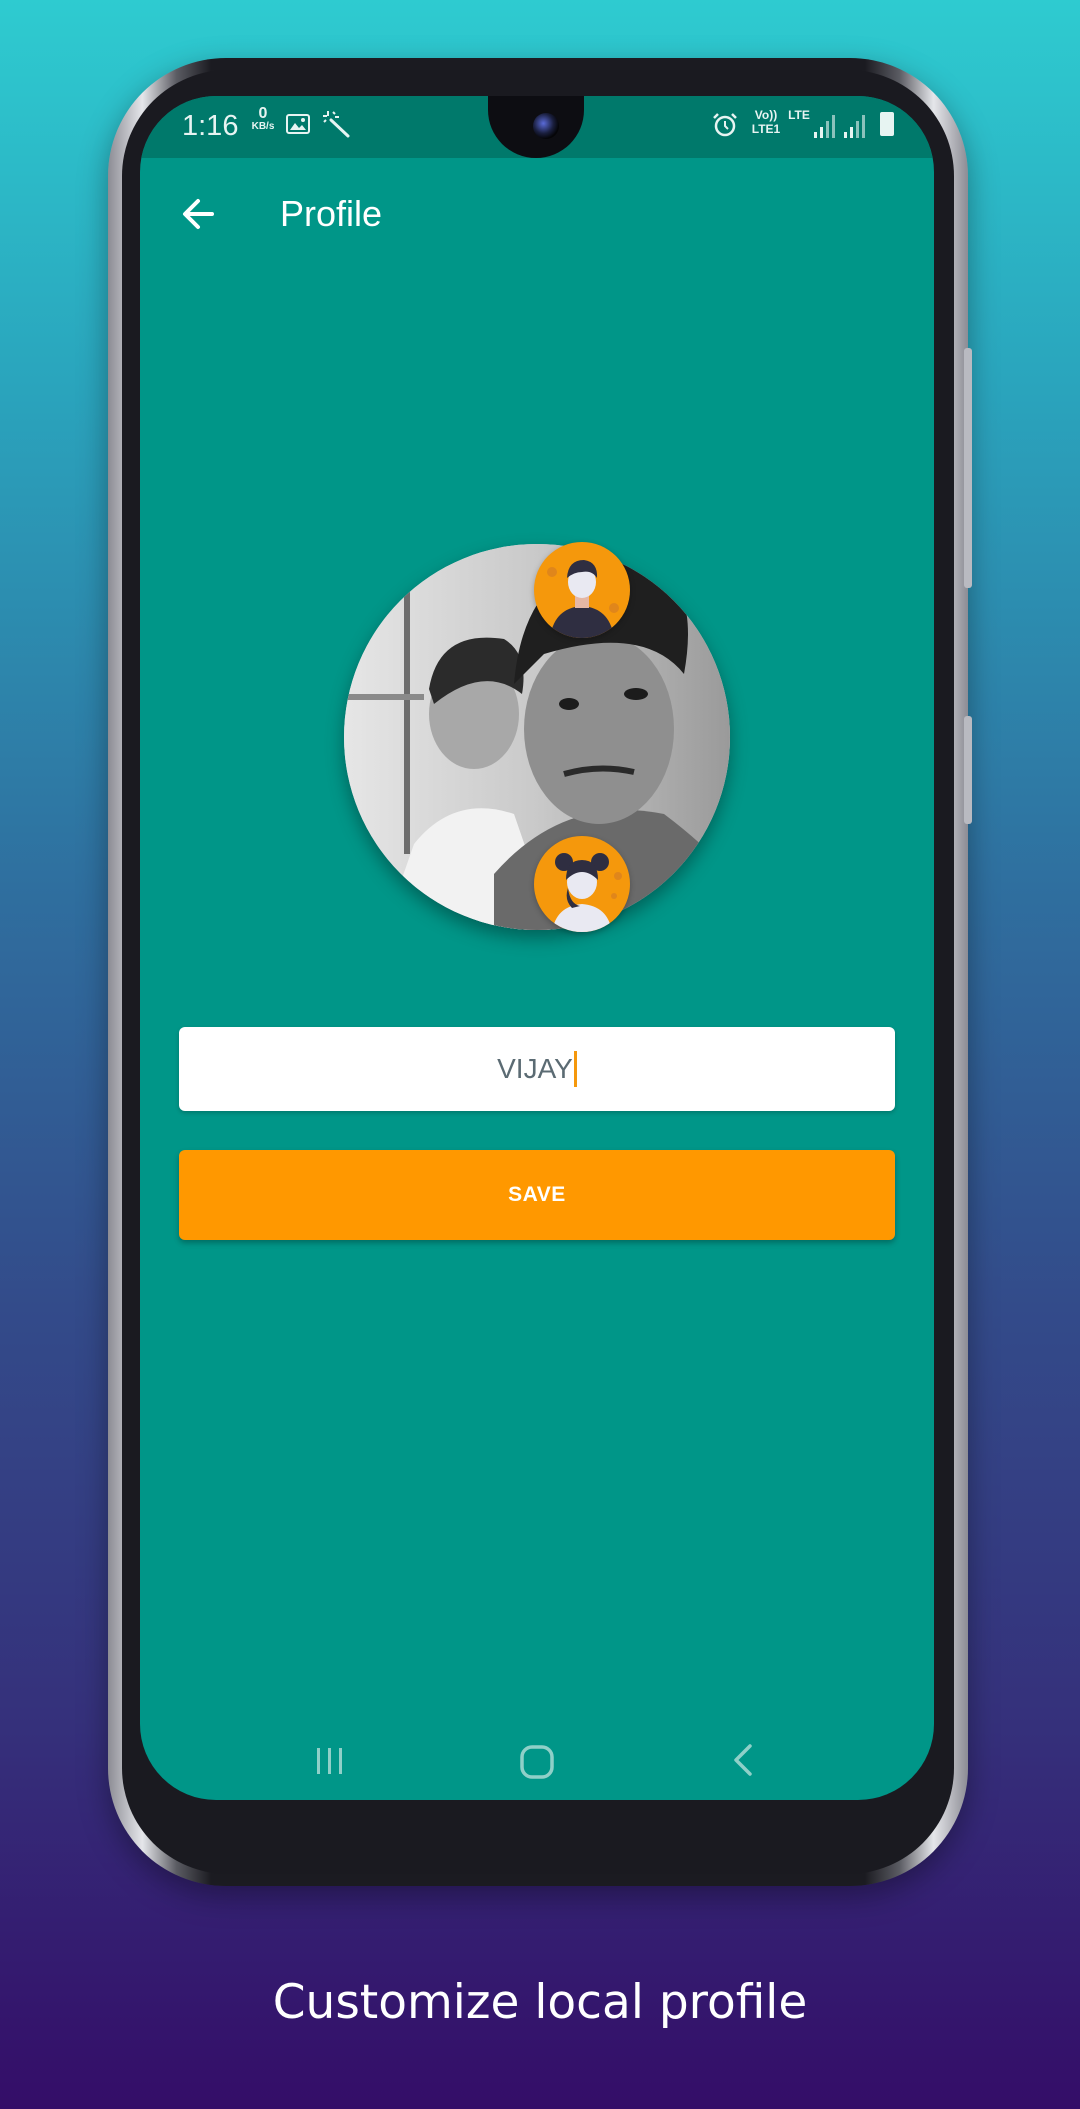  What do you see at coordinates (587, 892) in the screenshot?
I see `female-avatar-icon` at bounding box center [587, 892].